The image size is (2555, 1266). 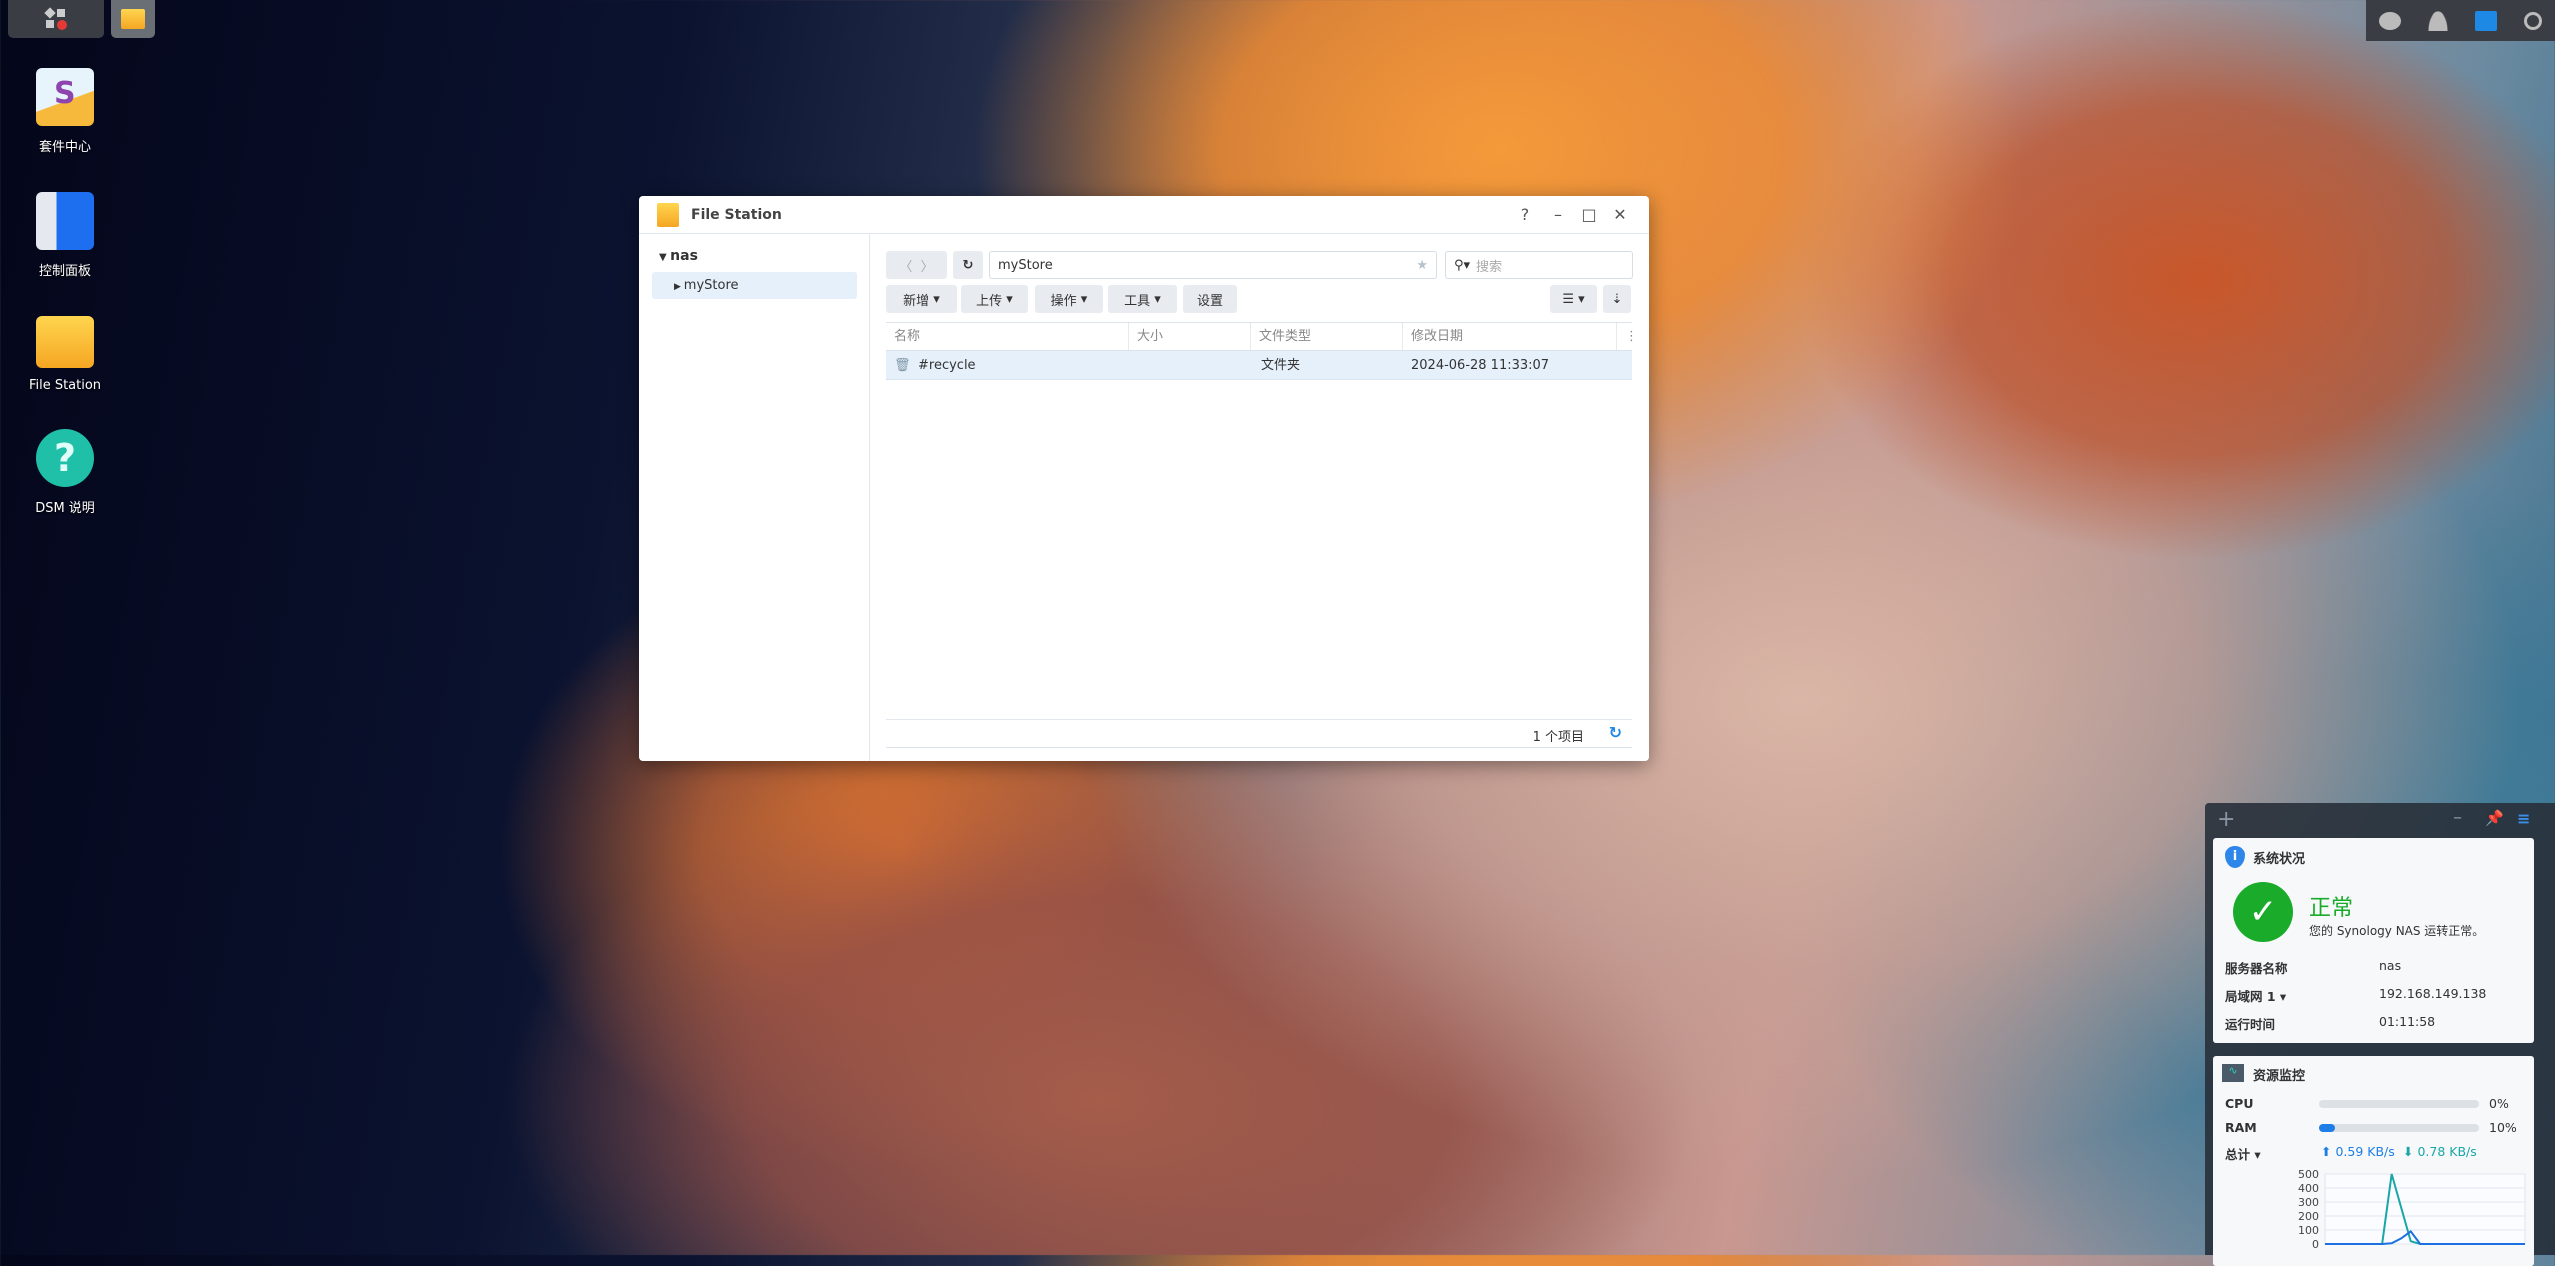 What do you see at coordinates (2239, 1103) in the screenshot?
I see `cpu-label: CPU` at bounding box center [2239, 1103].